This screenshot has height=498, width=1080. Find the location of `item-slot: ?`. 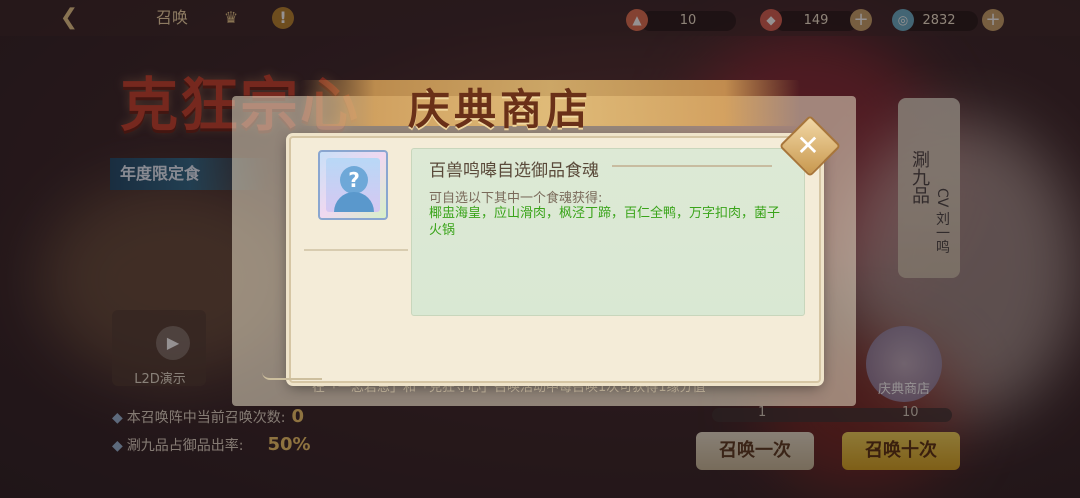

item-slot: ? is located at coordinates (353, 185).